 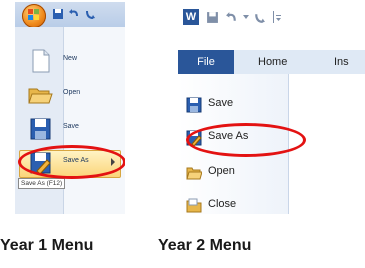 I want to click on menu-item-new: New, so click(x=69, y=61).